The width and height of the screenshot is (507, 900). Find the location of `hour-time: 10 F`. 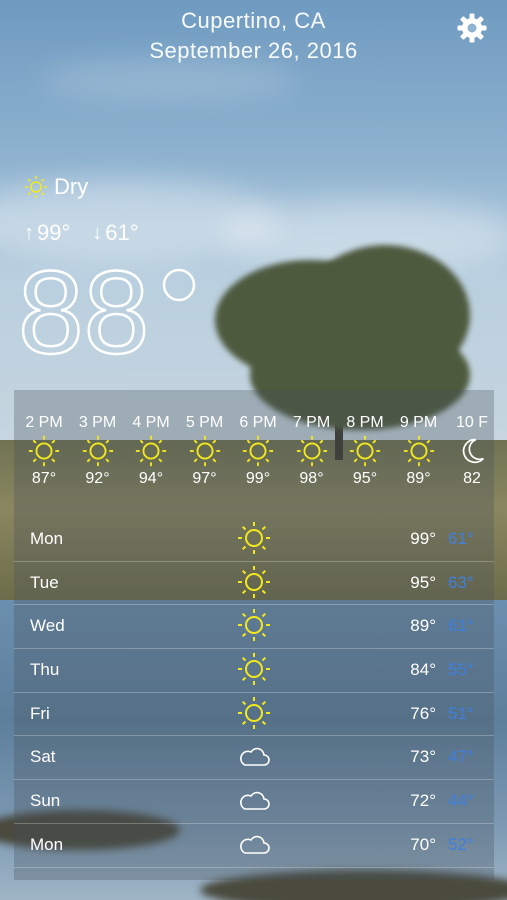

hour-time: 10 F is located at coordinates (471, 422).